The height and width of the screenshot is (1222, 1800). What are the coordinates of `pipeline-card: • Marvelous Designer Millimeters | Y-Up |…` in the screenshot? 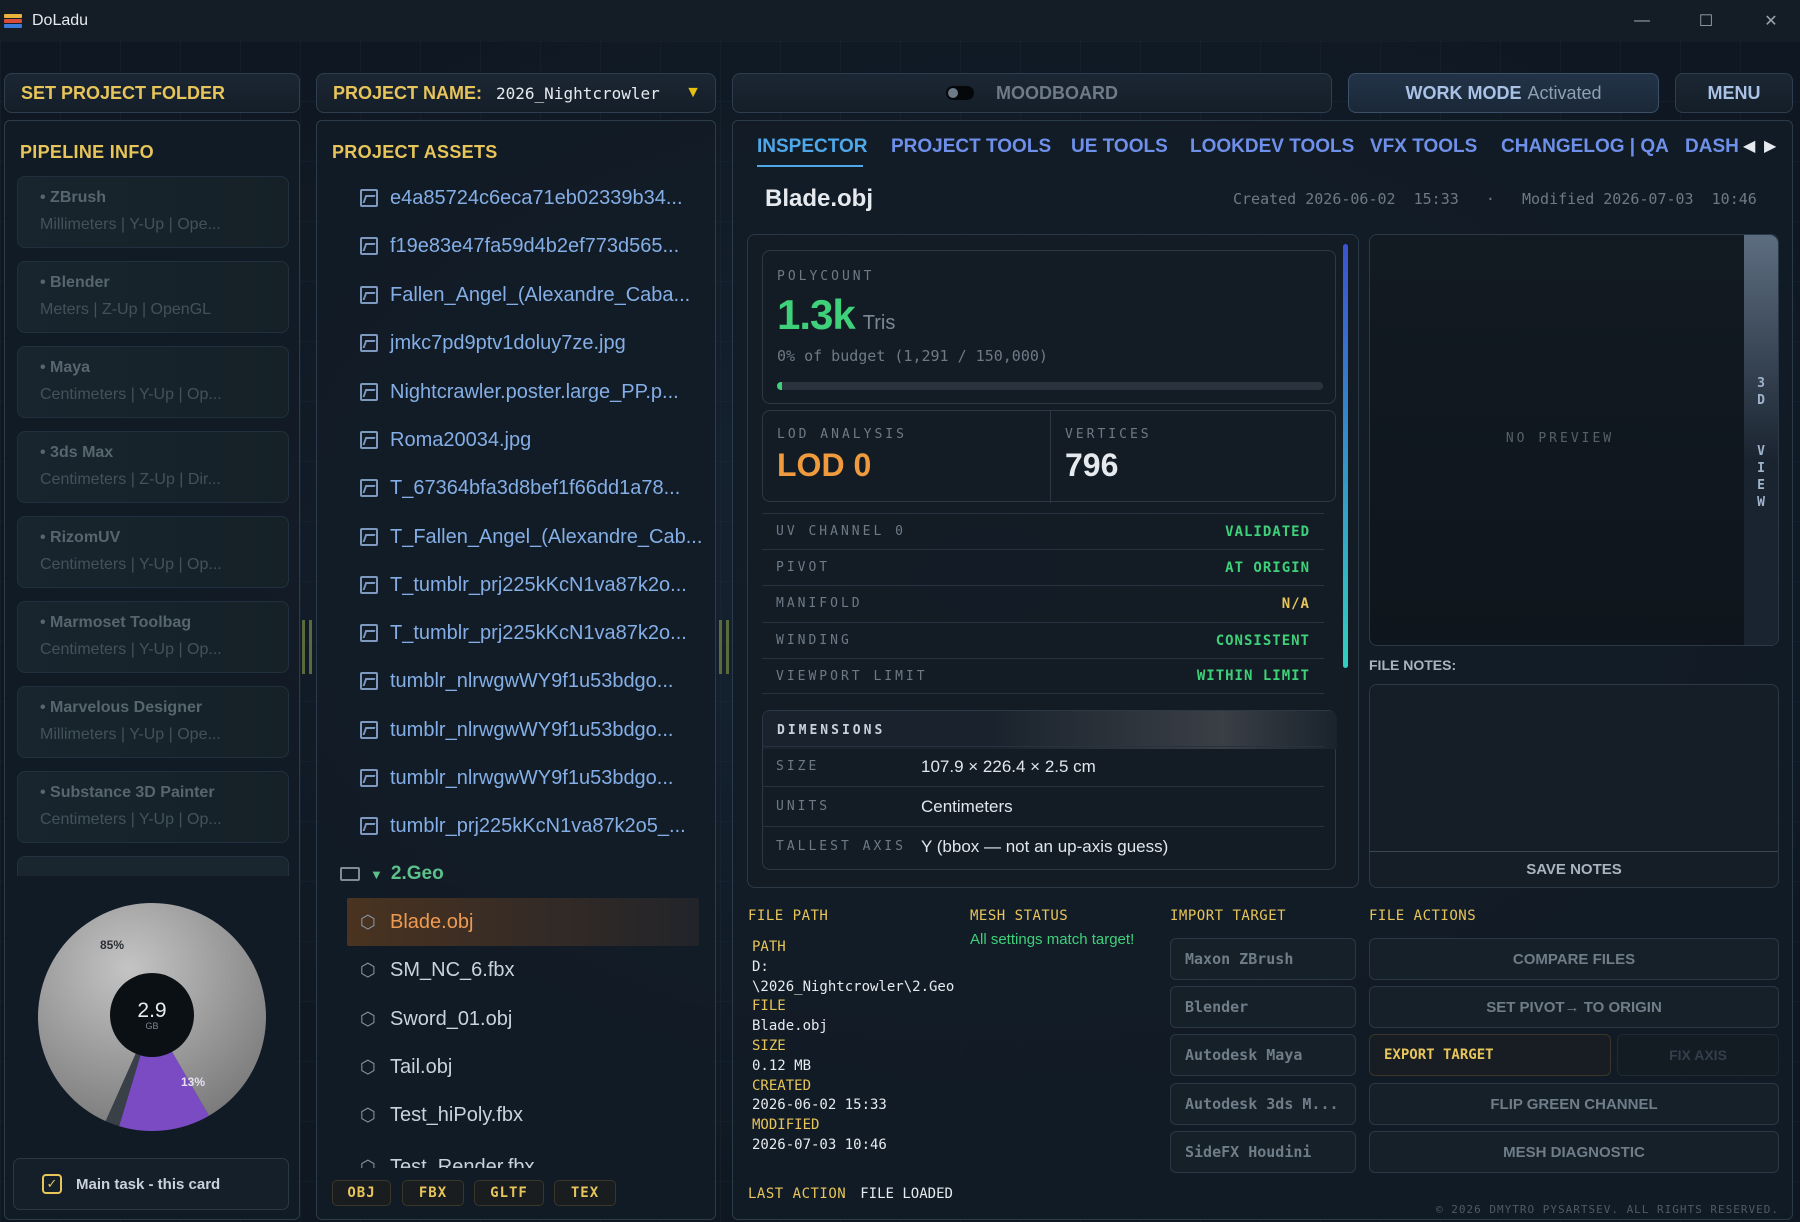 It's located at (153, 722).